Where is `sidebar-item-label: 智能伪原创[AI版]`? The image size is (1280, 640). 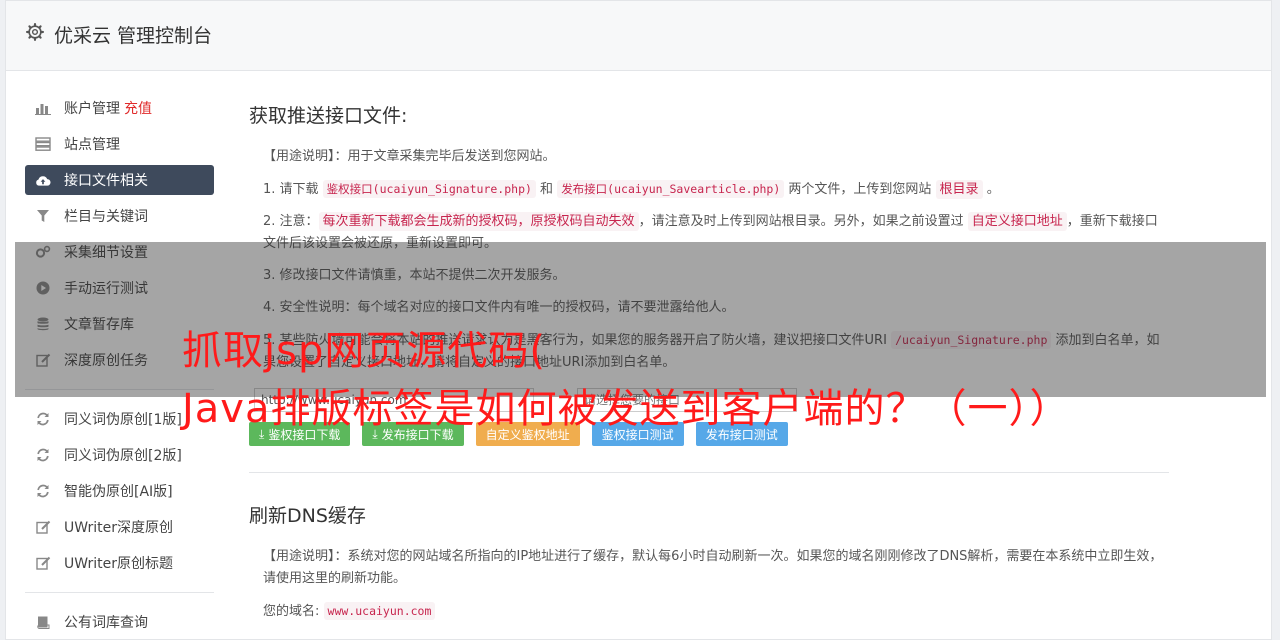 sidebar-item-label: 智能伪原创[AI版] is located at coordinates (118, 492).